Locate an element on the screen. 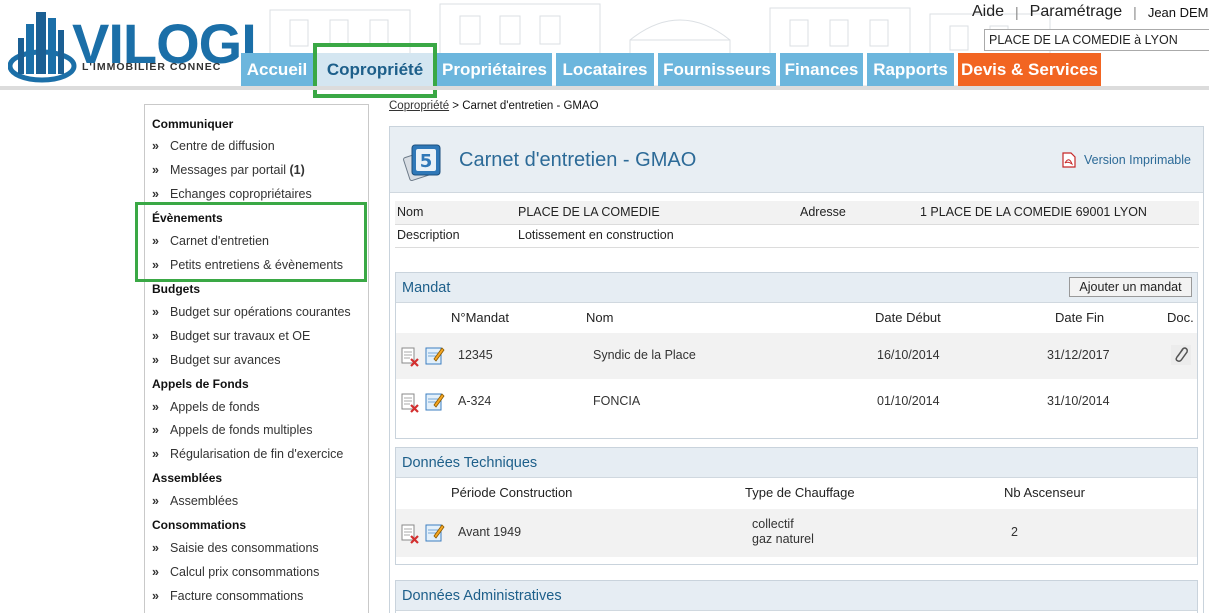  mandat-numero: 12345 is located at coordinates (475, 355).